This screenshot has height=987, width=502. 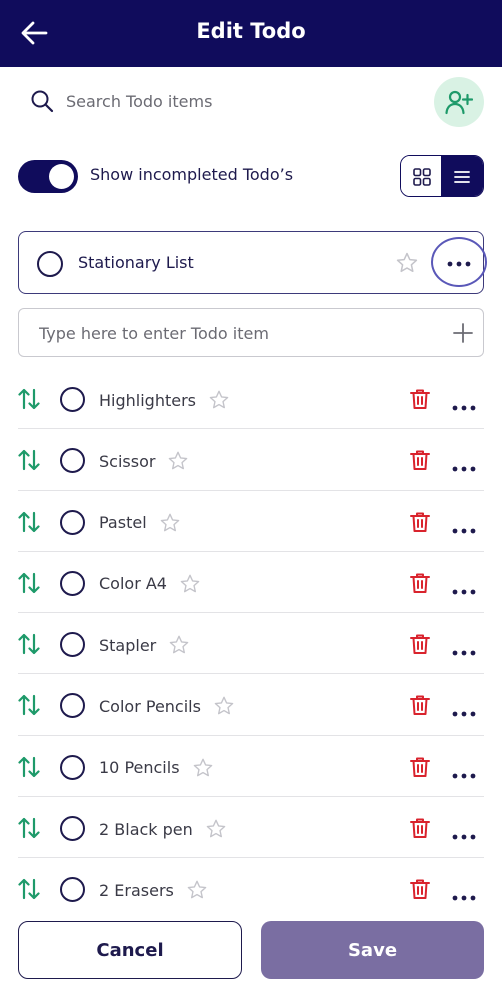 I want to click on todo-label-group: Highlighters, so click(x=164, y=400).